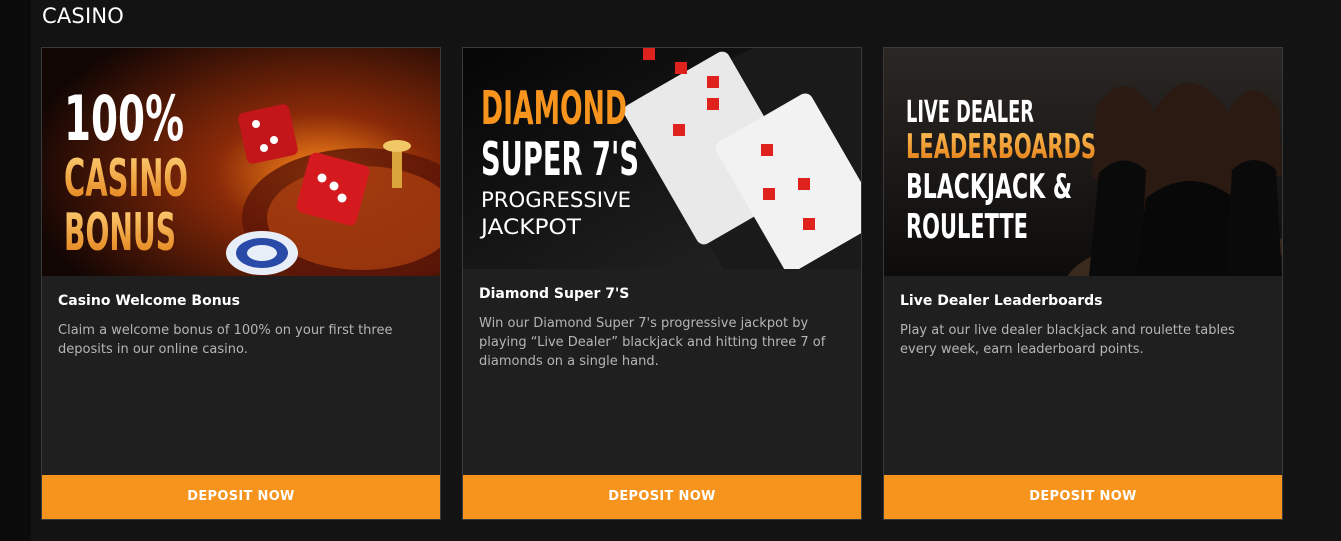 The image size is (1341, 541). Describe the element at coordinates (967, 227) in the screenshot. I see `banner-headline-line4: ROULETTE` at that location.